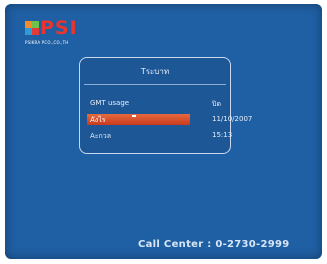  I want to click on setting-row-gmt-usage: GMT usage ปิด, so click(155, 103).